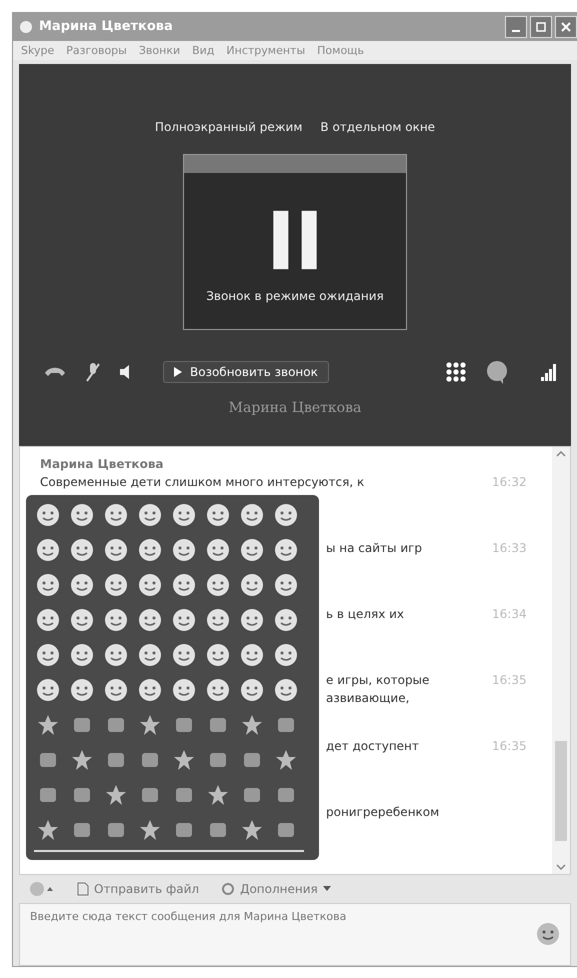 This screenshot has width=577, height=978. Describe the element at coordinates (203, 51) in the screenshot. I see `menu-item: Вид` at that location.